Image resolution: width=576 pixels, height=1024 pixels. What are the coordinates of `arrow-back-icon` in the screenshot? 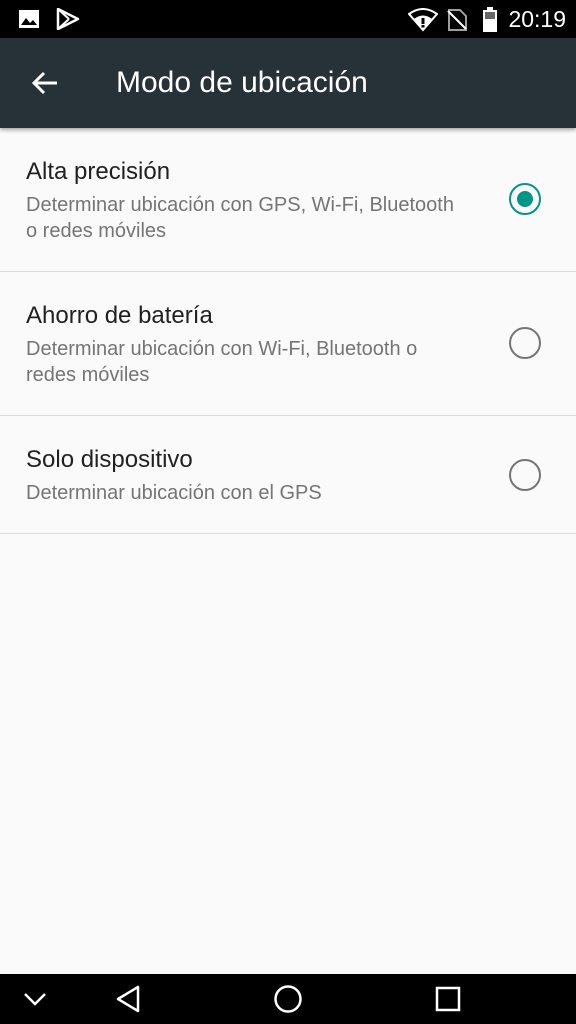 It's located at (44, 83).